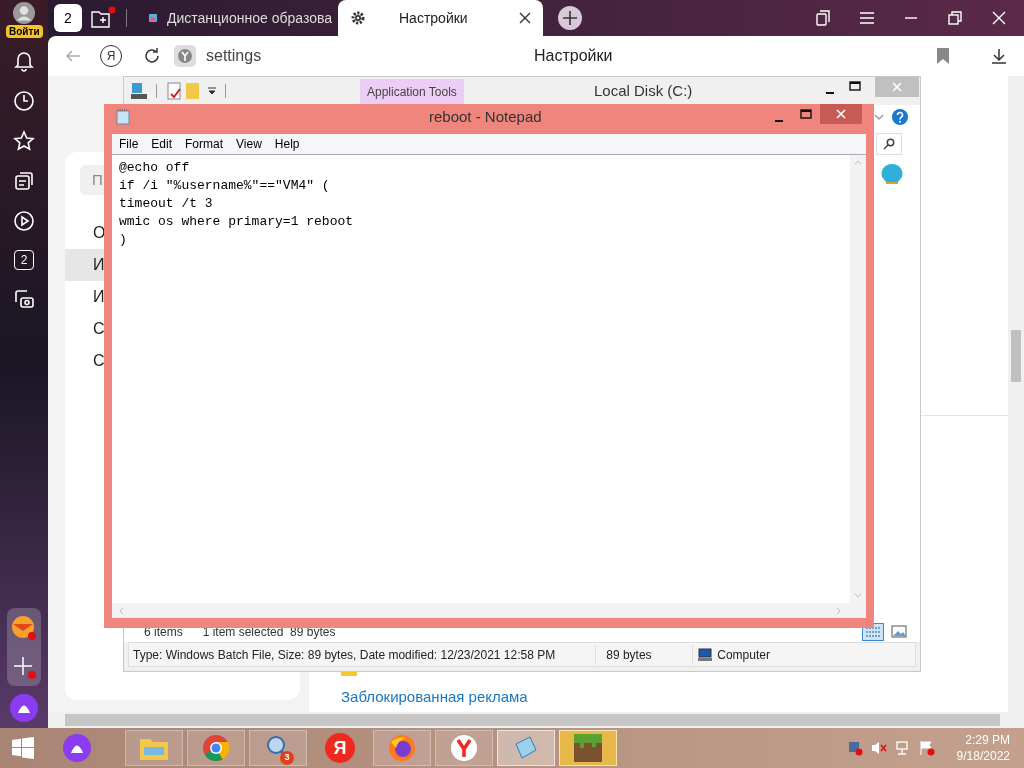 The width and height of the screenshot is (1024, 768). Describe the element at coordinates (926, 748) in the screenshot. I see `flag-icon` at that location.